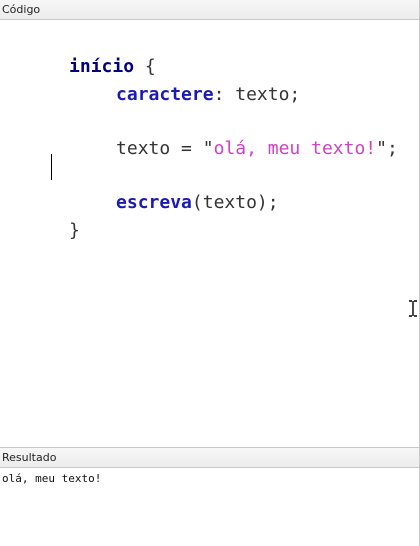 Image resolution: width=420 pixels, height=546 pixels. I want to click on code-text: texto = ", so click(165, 148).